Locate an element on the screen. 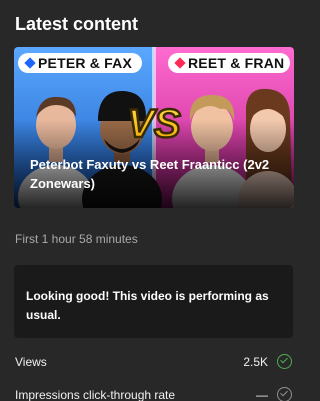  metric-value: 2.5K is located at coordinates (255, 362).